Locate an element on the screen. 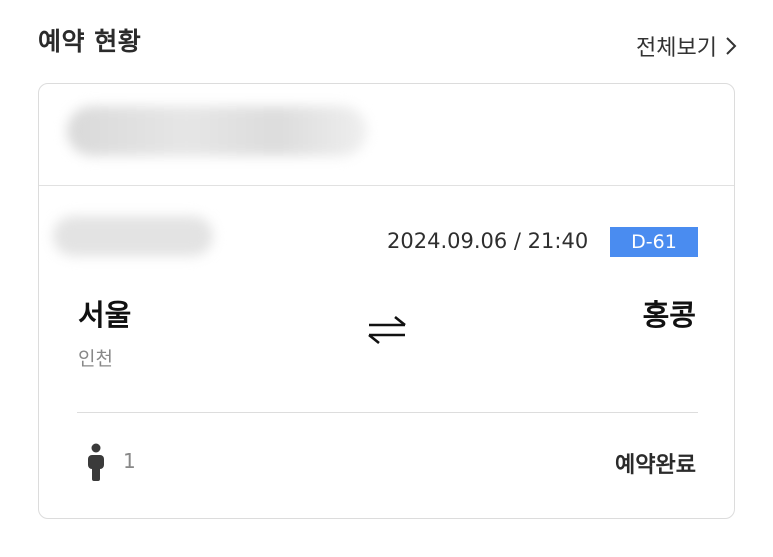 The width and height of the screenshot is (773, 557). blurred-flight-info is located at coordinates (133, 236).